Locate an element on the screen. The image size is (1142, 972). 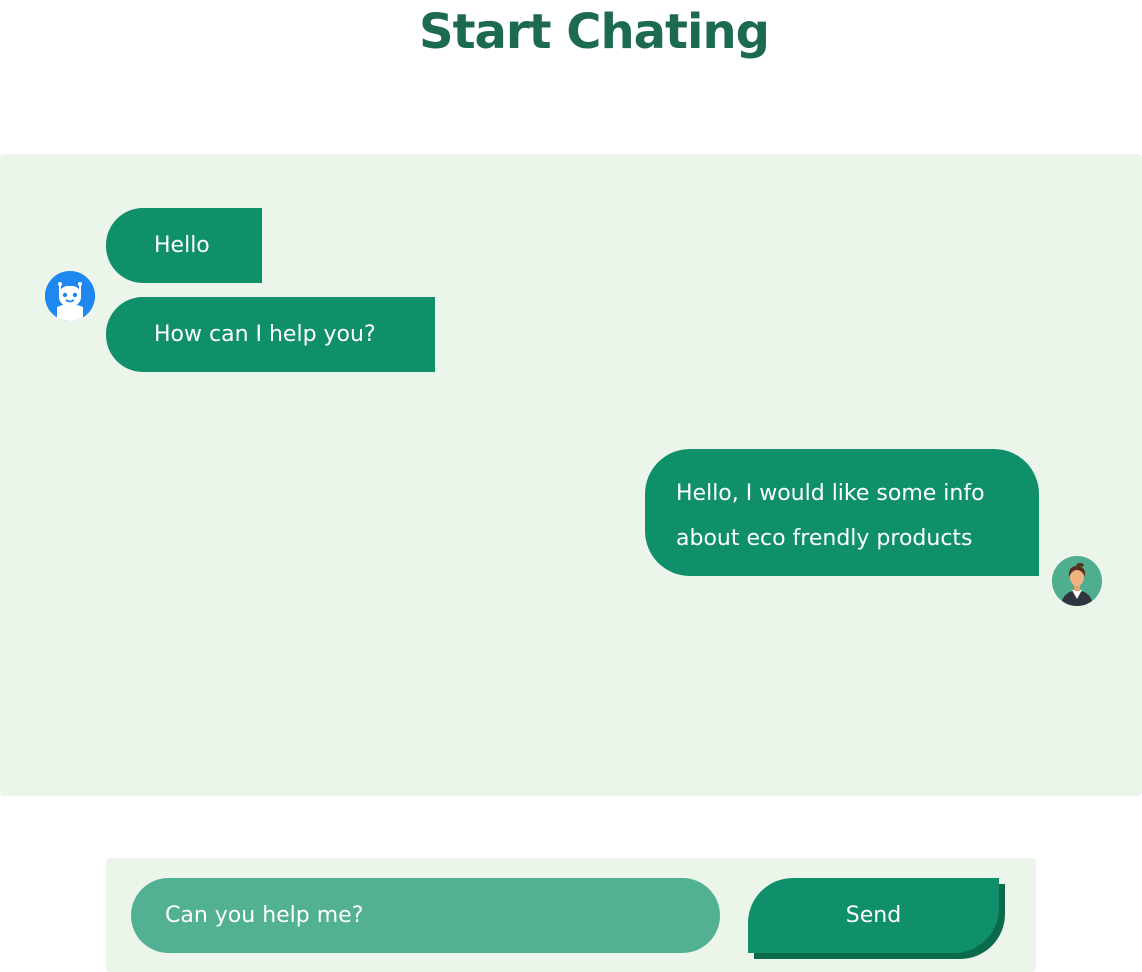
businesswoman-icon is located at coordinates (1077, 581).